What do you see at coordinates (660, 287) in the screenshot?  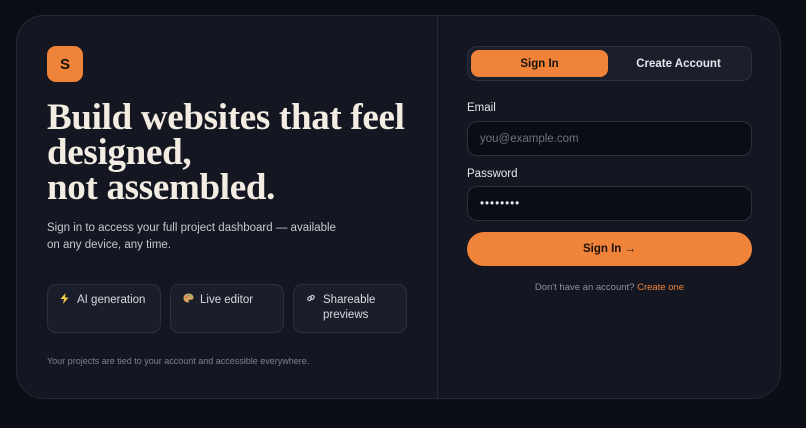 I see `create-account-link: Create one` at bounding box center [660, 287].